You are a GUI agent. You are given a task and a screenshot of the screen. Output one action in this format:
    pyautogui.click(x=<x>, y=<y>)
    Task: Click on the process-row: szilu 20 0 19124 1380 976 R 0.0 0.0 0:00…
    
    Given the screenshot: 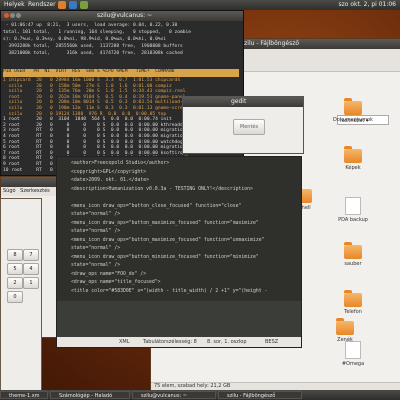 What is the action you would take?
    pyautogui.click(x=85, y=114)
    